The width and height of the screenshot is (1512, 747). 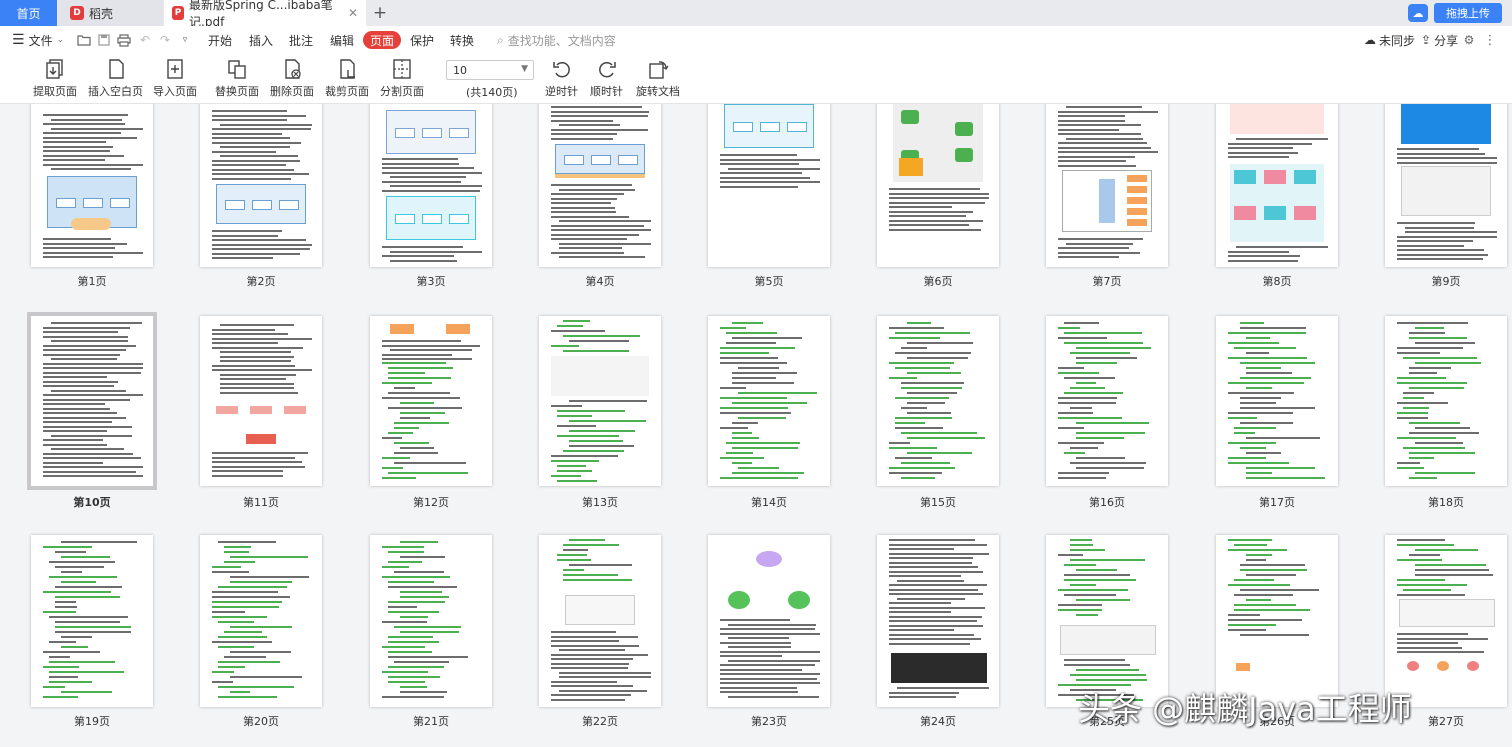 I want to click on page-number-label: 第6页, so click(x=938, y=281).